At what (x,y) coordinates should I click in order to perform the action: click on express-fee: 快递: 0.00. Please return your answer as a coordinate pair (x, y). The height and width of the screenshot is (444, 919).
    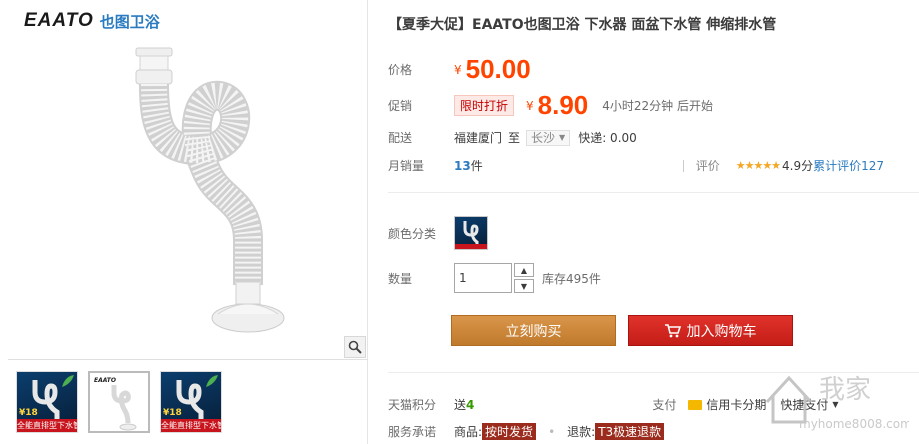
    Looking at the image, I should click on (607, 138).